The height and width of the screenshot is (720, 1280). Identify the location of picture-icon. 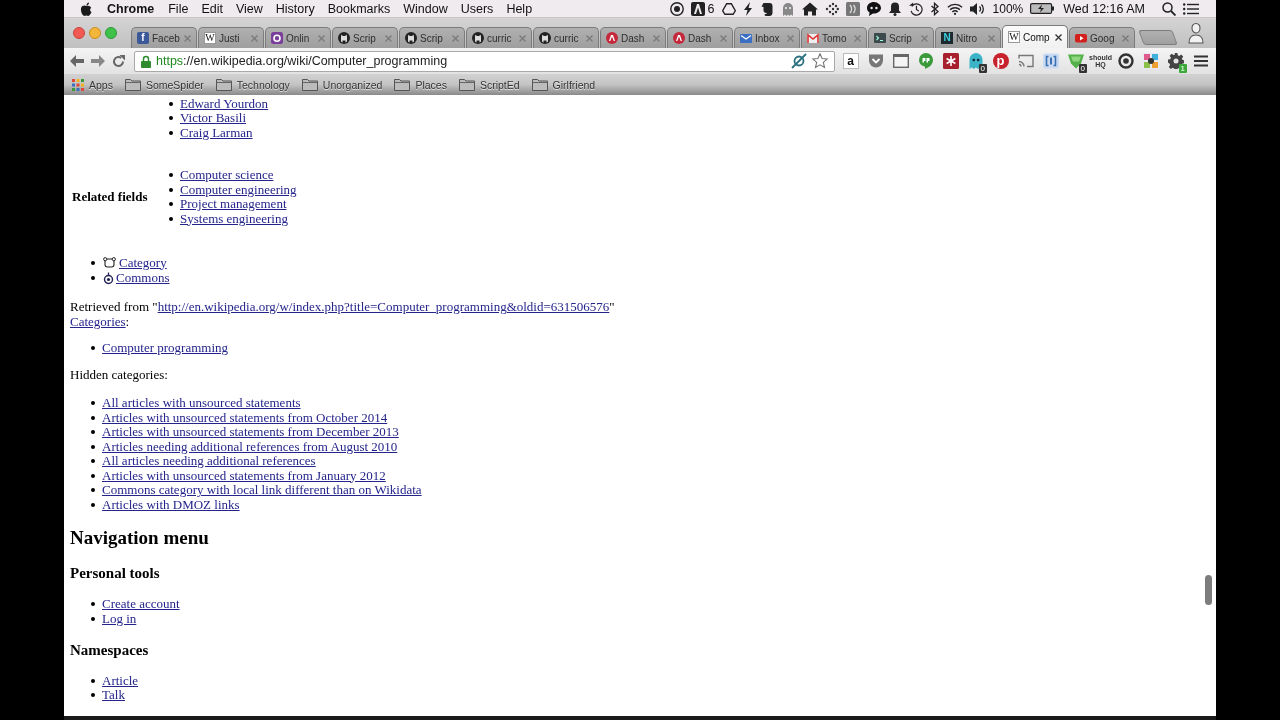
(1150, 61).